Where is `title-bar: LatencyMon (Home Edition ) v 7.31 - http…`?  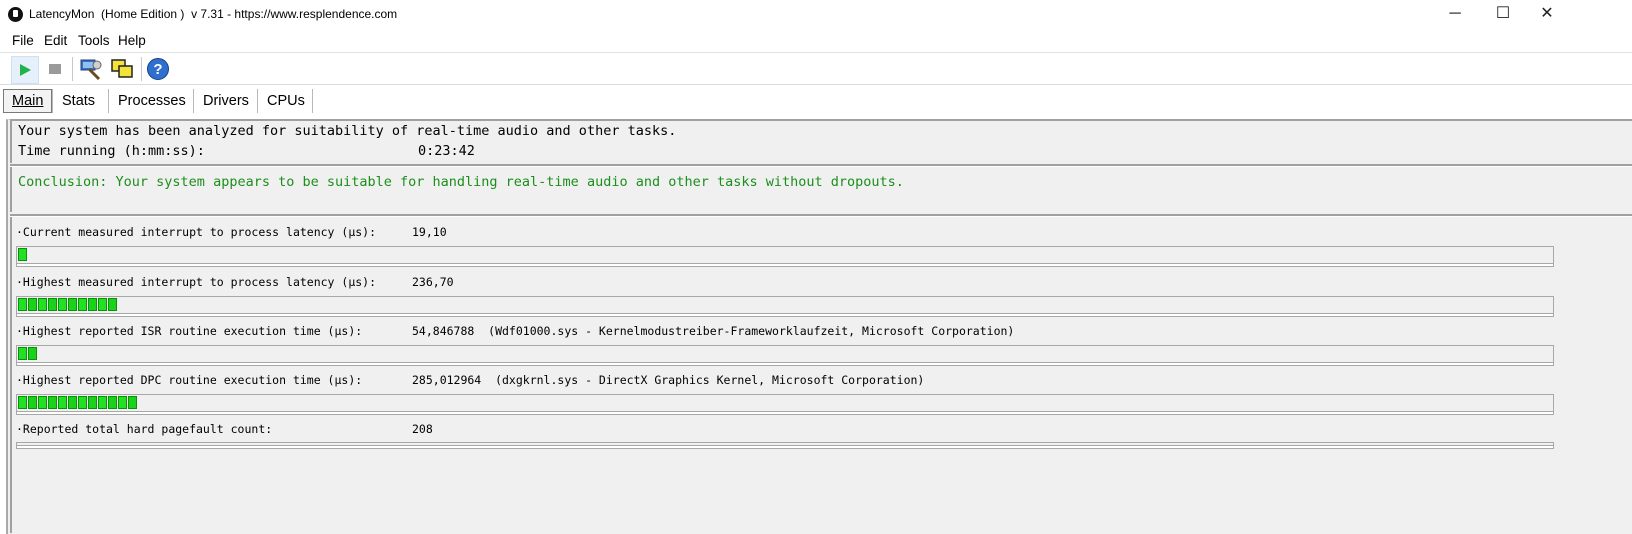
title-bar: LatencyMon (Home Edition ) v 7.31 - http… is located at coordinates (816, 15).